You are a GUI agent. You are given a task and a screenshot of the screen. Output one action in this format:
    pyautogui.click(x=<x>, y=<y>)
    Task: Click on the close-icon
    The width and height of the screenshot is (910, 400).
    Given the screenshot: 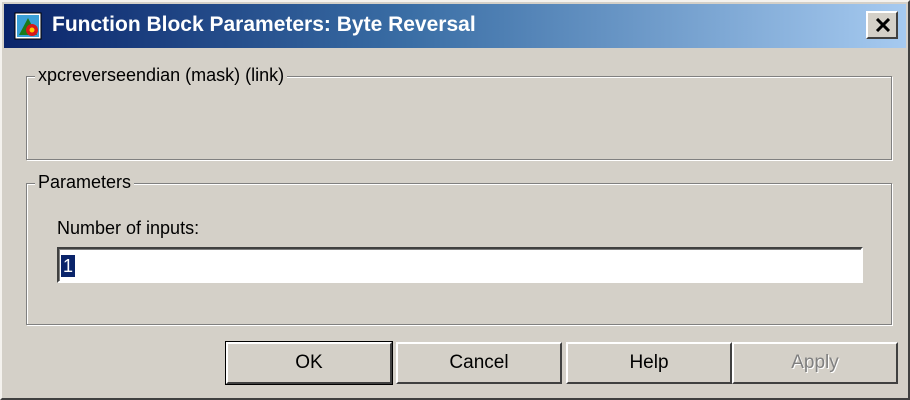 What is the action you would take?
    pyautogui.click(x=883, y=25)
    